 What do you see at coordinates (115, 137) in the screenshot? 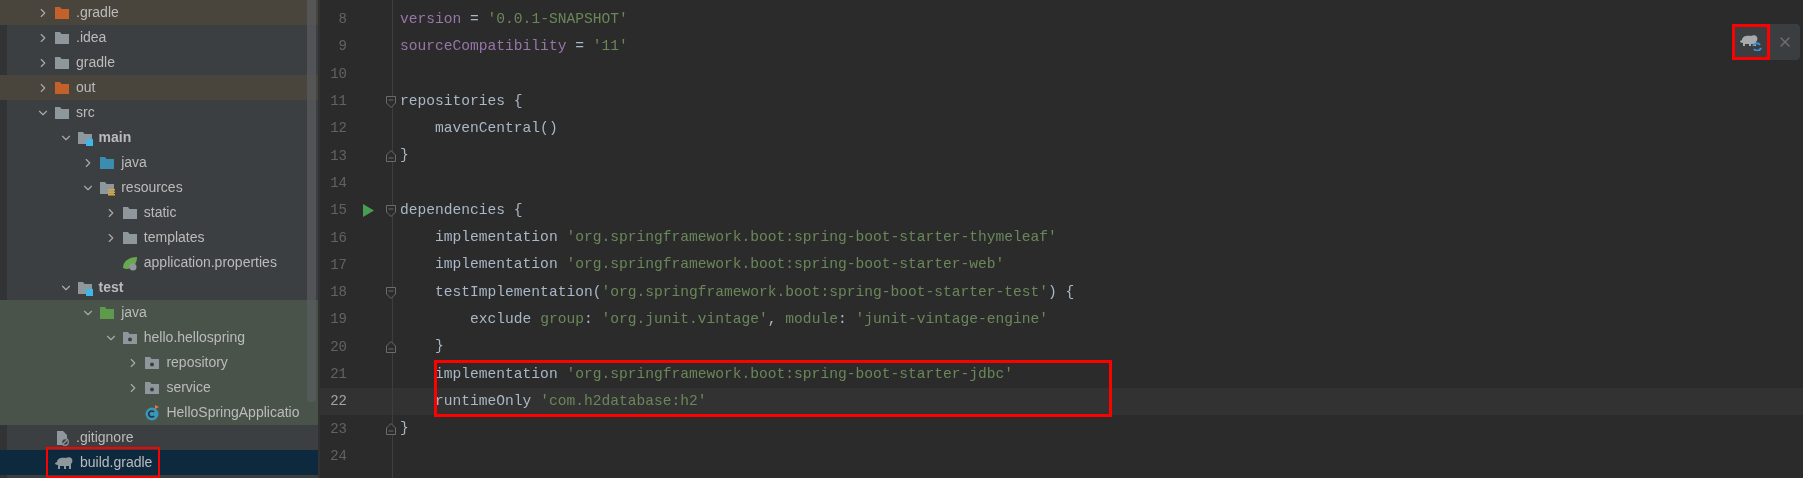
I see `tree-item-label: main` at bounding box center [115, 137].